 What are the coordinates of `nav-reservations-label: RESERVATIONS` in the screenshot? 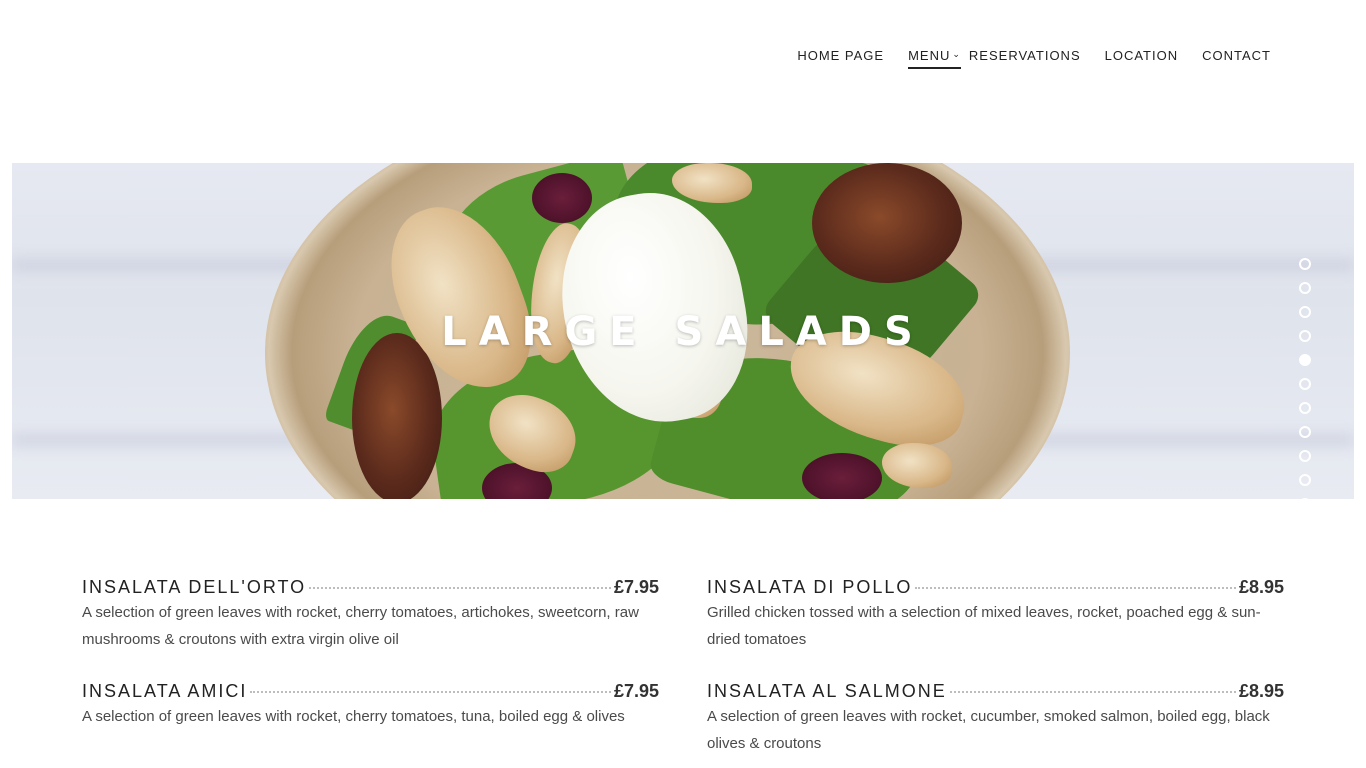 It's located at (1024, 55).